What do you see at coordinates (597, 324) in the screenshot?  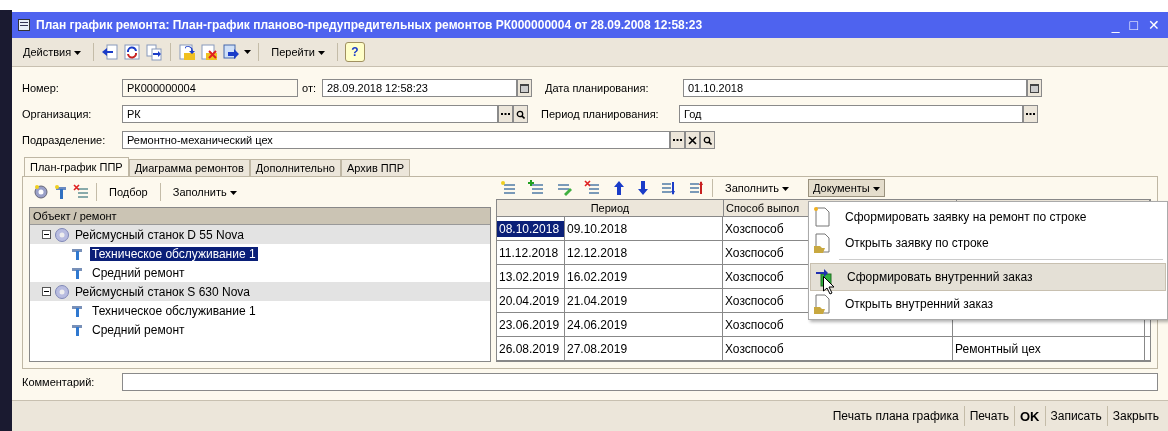 I see `table-cell-text: 24.06.2019` at bounding box center [597, 324].